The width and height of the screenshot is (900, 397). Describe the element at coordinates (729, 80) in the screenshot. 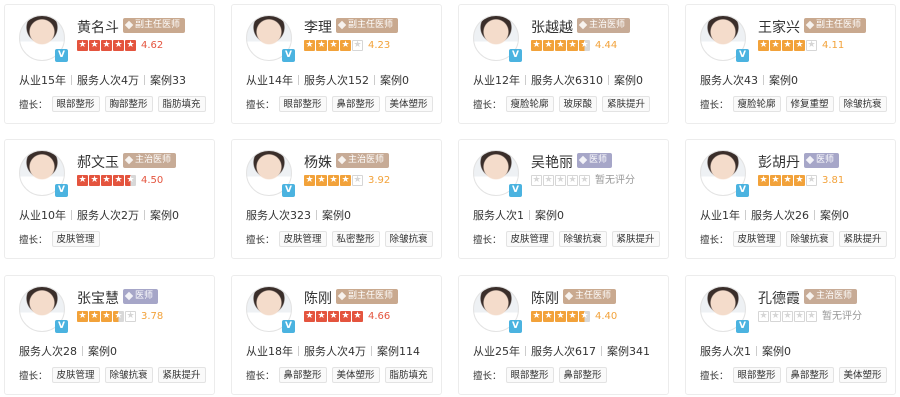

I see `stat-item: 服务人次43` at that location.